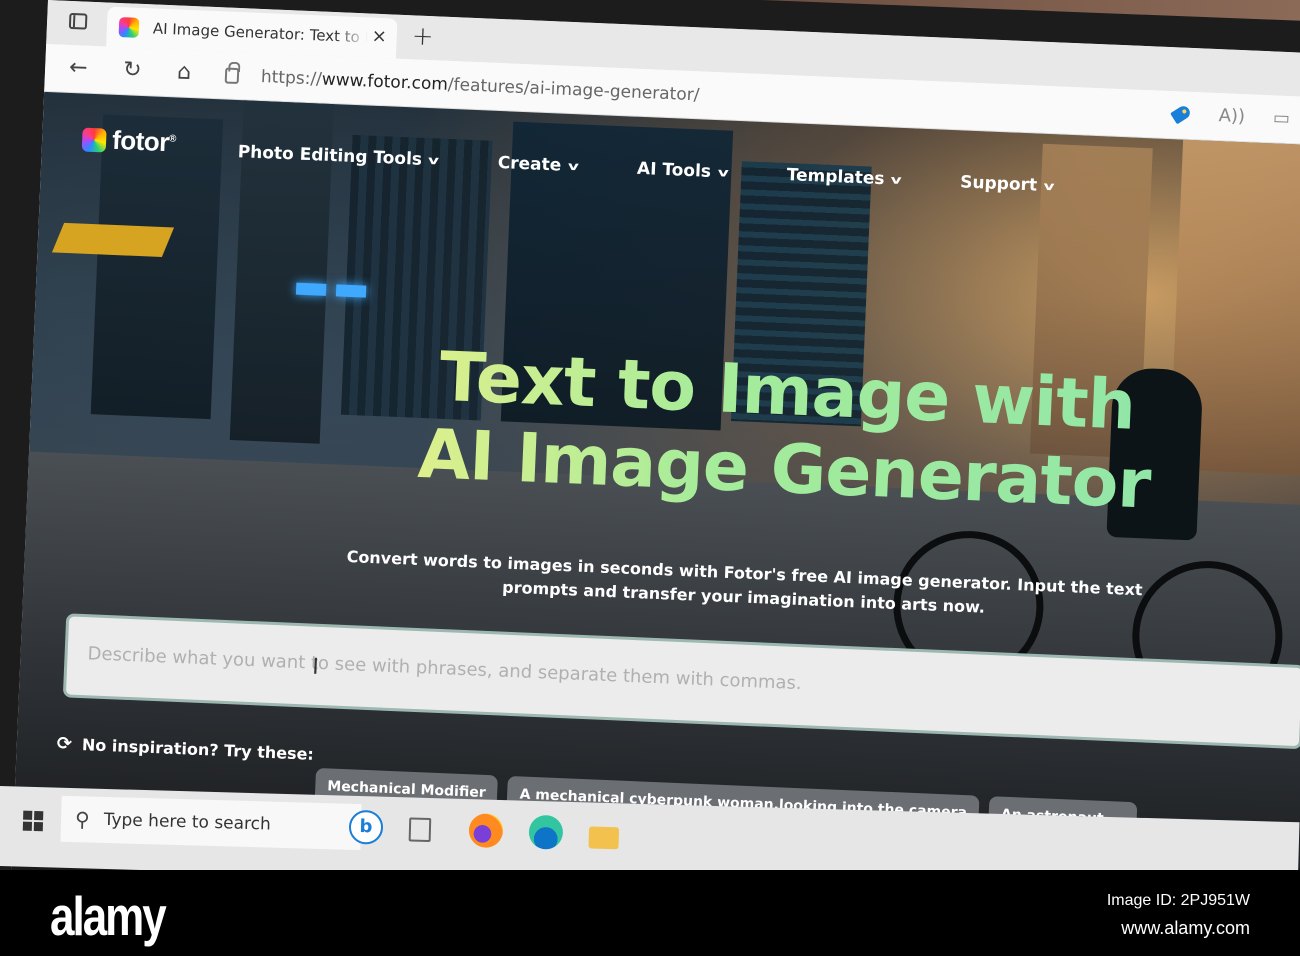 Image resolution: width=1300 pixels, height=956 pixels. What do you see at coordinates (33, 821) in the screenshot?
I see `windows-start-icon` at bounding box center [33, 821].